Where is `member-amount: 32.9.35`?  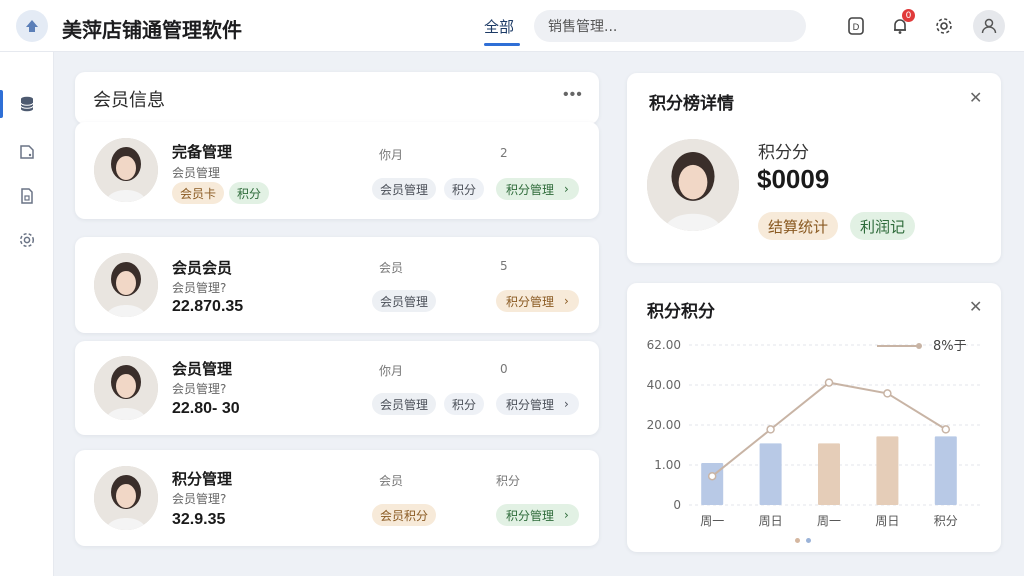
member-amount: 32.9.35 is located at coordinates (199, 519).